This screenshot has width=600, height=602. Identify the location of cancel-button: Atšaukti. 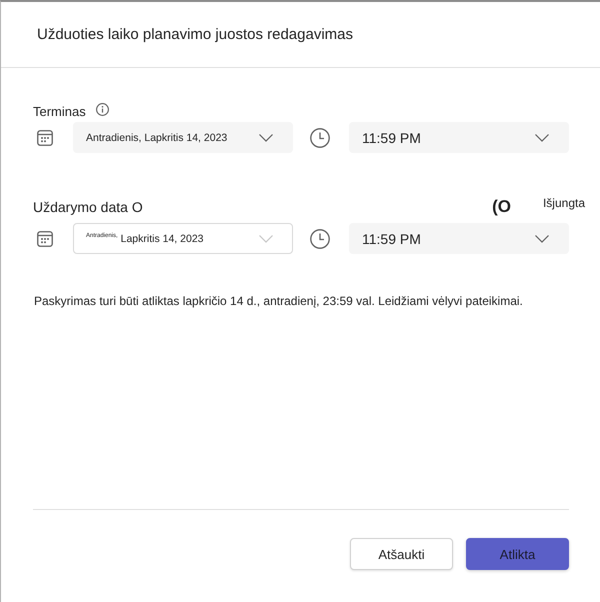
(401, 554).